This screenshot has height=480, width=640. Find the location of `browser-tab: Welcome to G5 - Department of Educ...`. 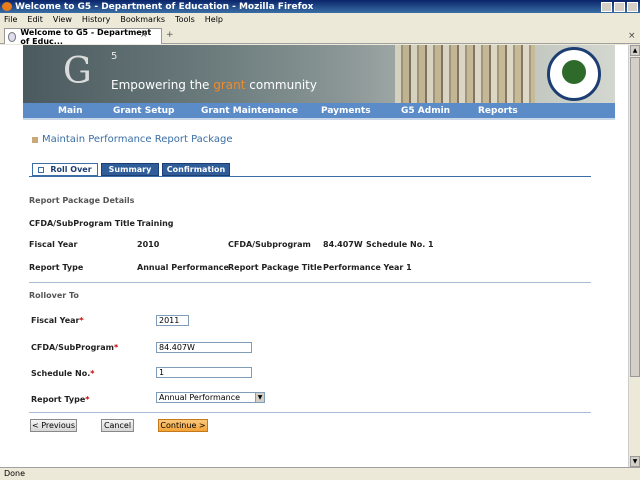

browser-tab: Welcome to G5 - Department of Educ... is located at coordinates (83, 37).